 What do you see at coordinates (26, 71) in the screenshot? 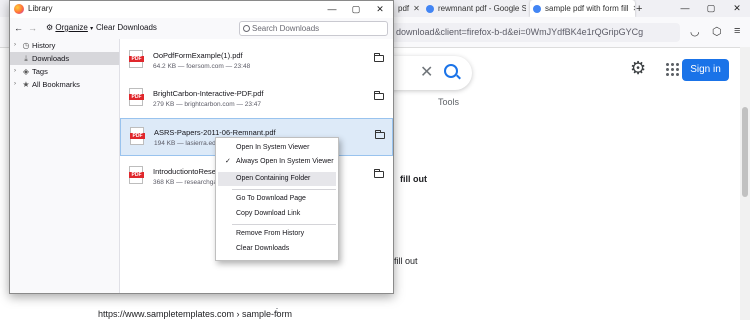
I see `tag-icon: ◈` at bounding box center [26, 71].